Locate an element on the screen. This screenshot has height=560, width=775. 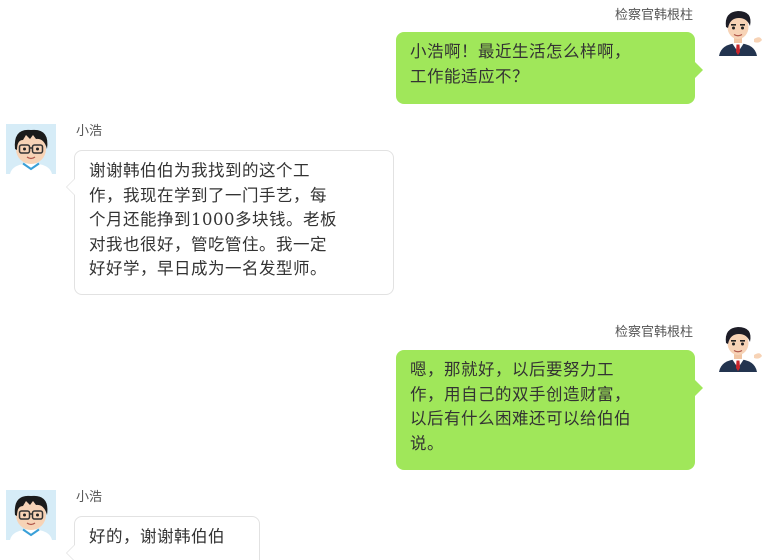
message-text-line: 谢谢韩伯伯为我找到的这个工 is located at coordinates (199, 170).